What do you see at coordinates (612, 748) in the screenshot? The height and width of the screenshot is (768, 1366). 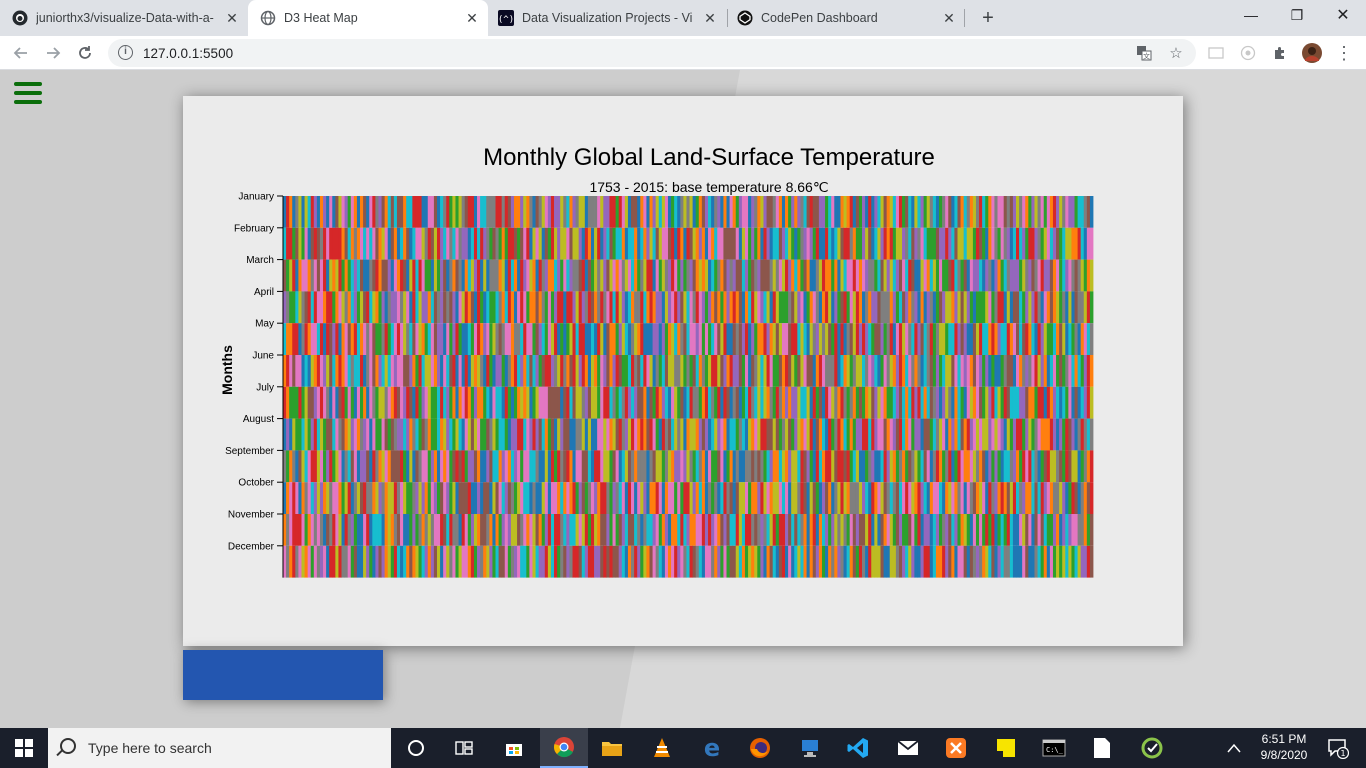 I see `file-explorer-icon` at bounding box center [612, 748].